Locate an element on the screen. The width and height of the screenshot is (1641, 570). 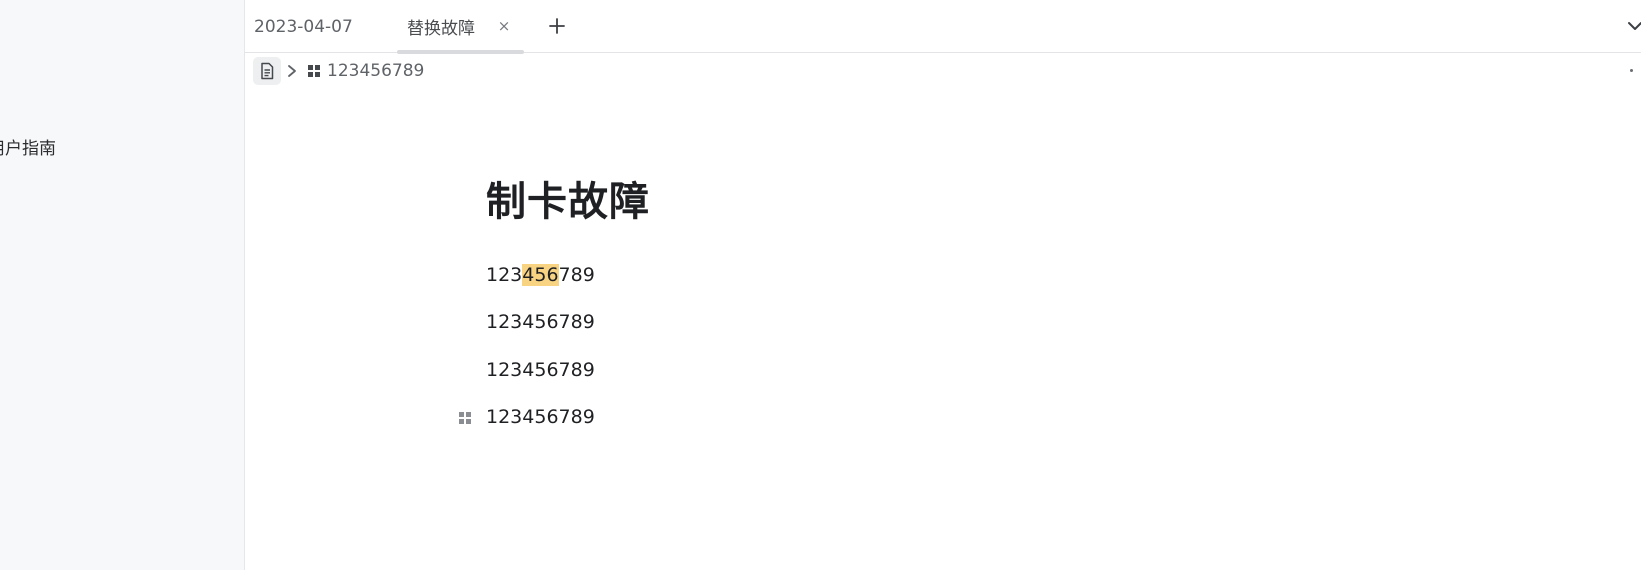
chevron-down-icon is located at coordinates (1633, 26).